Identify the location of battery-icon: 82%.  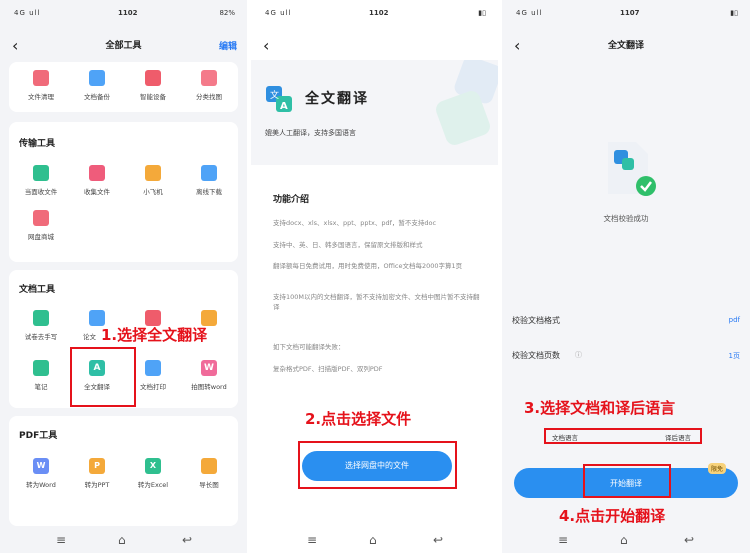
(227, 13).